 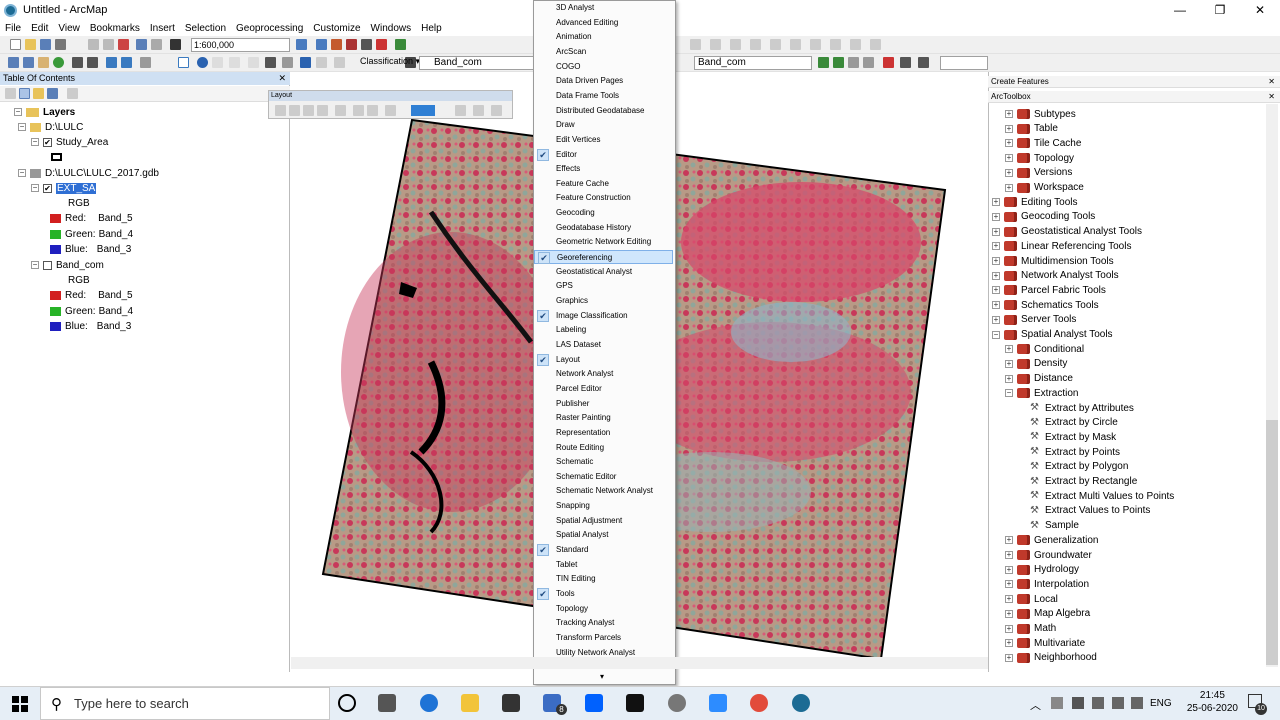 What do you see at coordinates (47, 188) in the screenshot?
I see `ext-sa-checkbox: ✔` at bounding box center [47, 188].